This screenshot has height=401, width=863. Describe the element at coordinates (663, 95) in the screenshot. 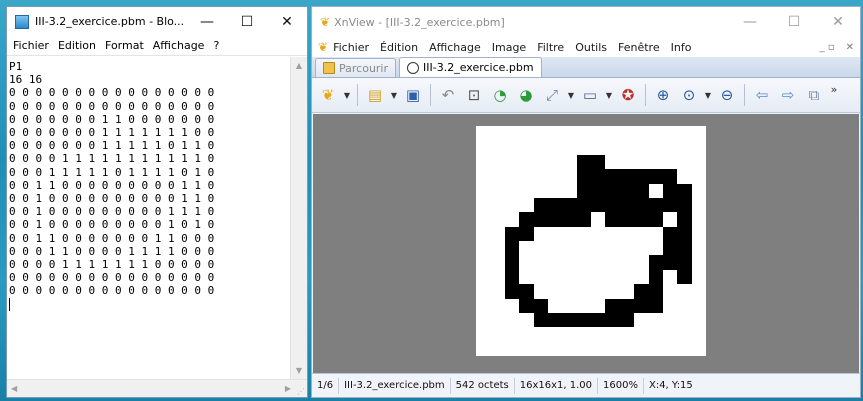

I see `zoom-in-icon: ⊕` at that location.